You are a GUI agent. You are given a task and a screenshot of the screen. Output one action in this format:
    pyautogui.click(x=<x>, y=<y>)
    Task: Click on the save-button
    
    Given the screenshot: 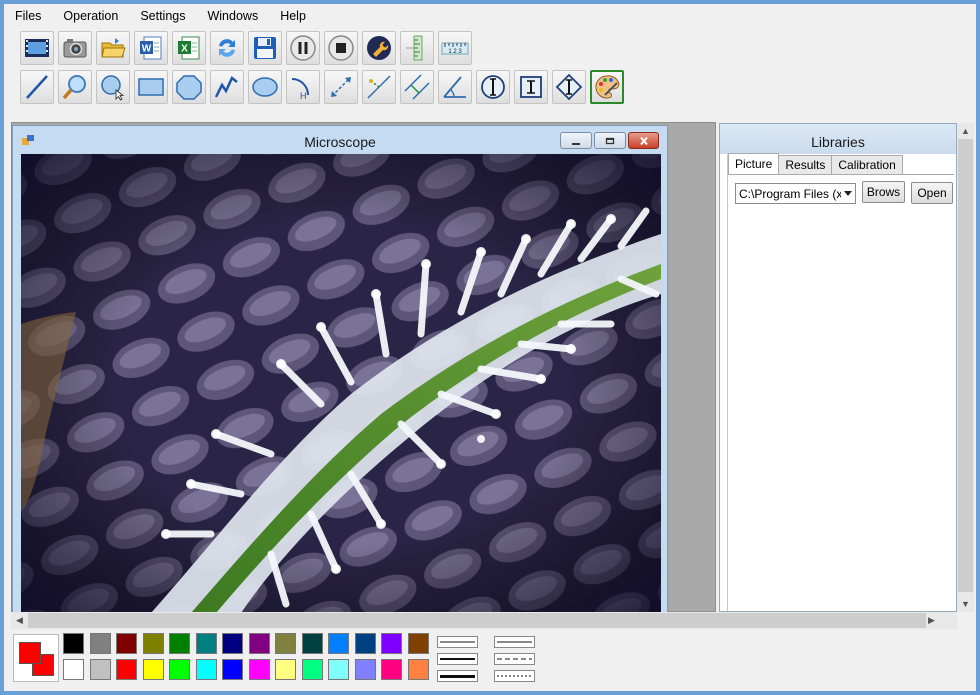 What is the action you would take?
    pyautogui.click(x=265, y=48)
    